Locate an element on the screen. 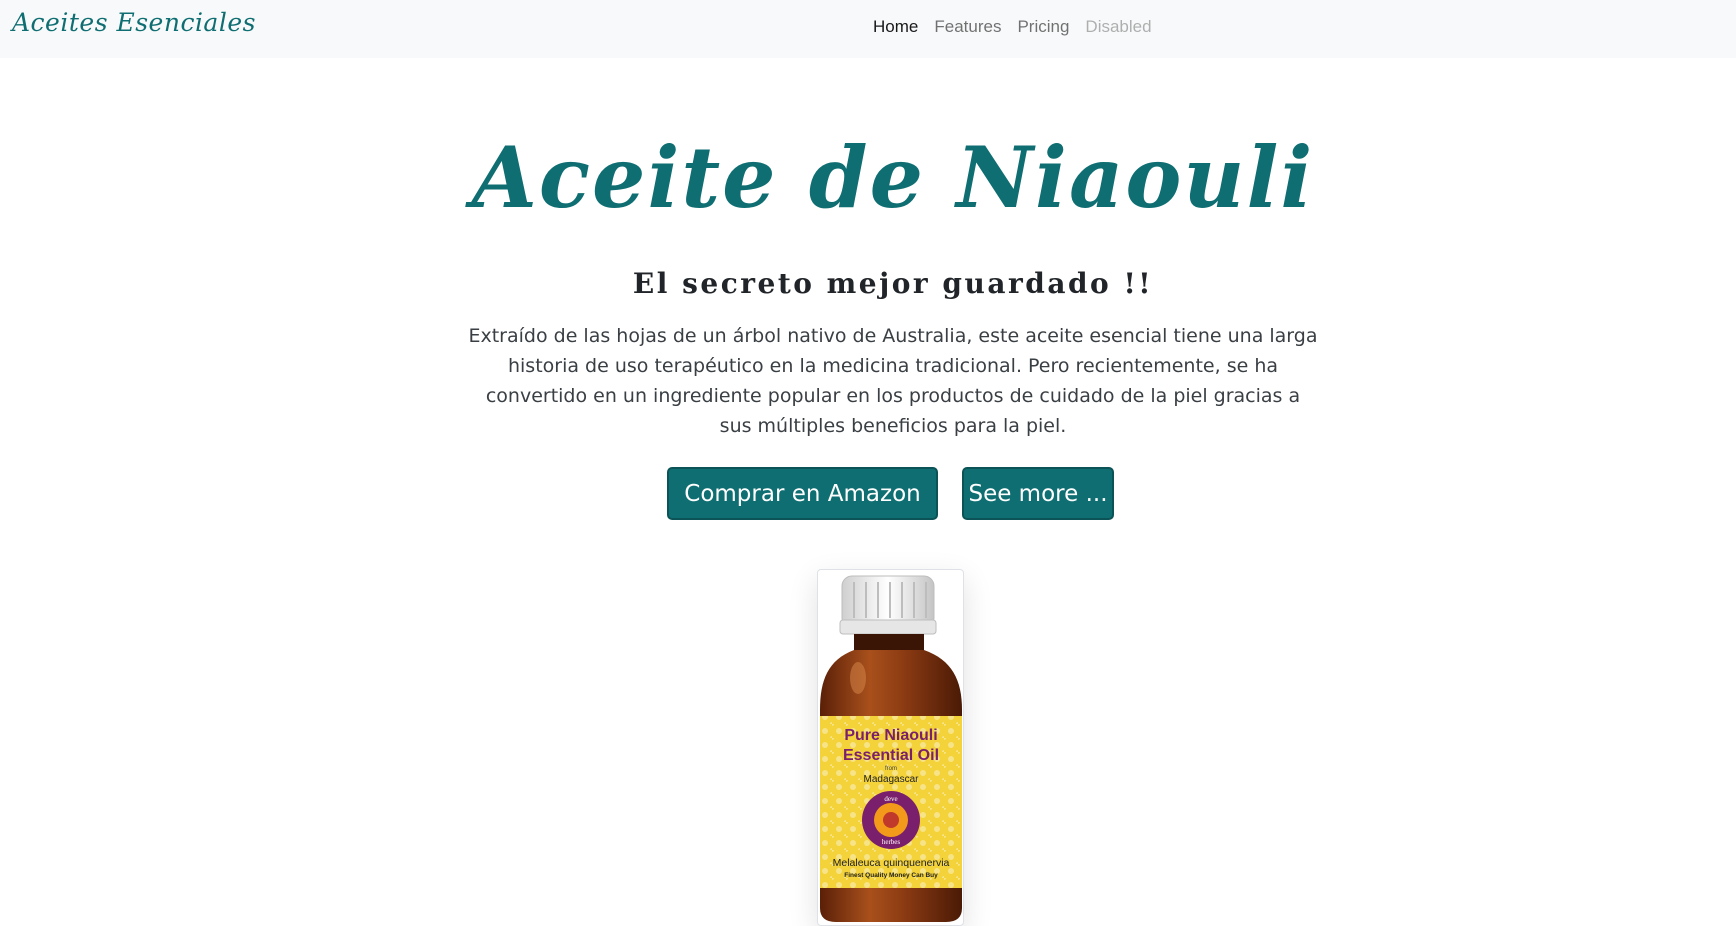  label-tagline: Finest Quality Money Can Buy is located at coordinates (891, 875).